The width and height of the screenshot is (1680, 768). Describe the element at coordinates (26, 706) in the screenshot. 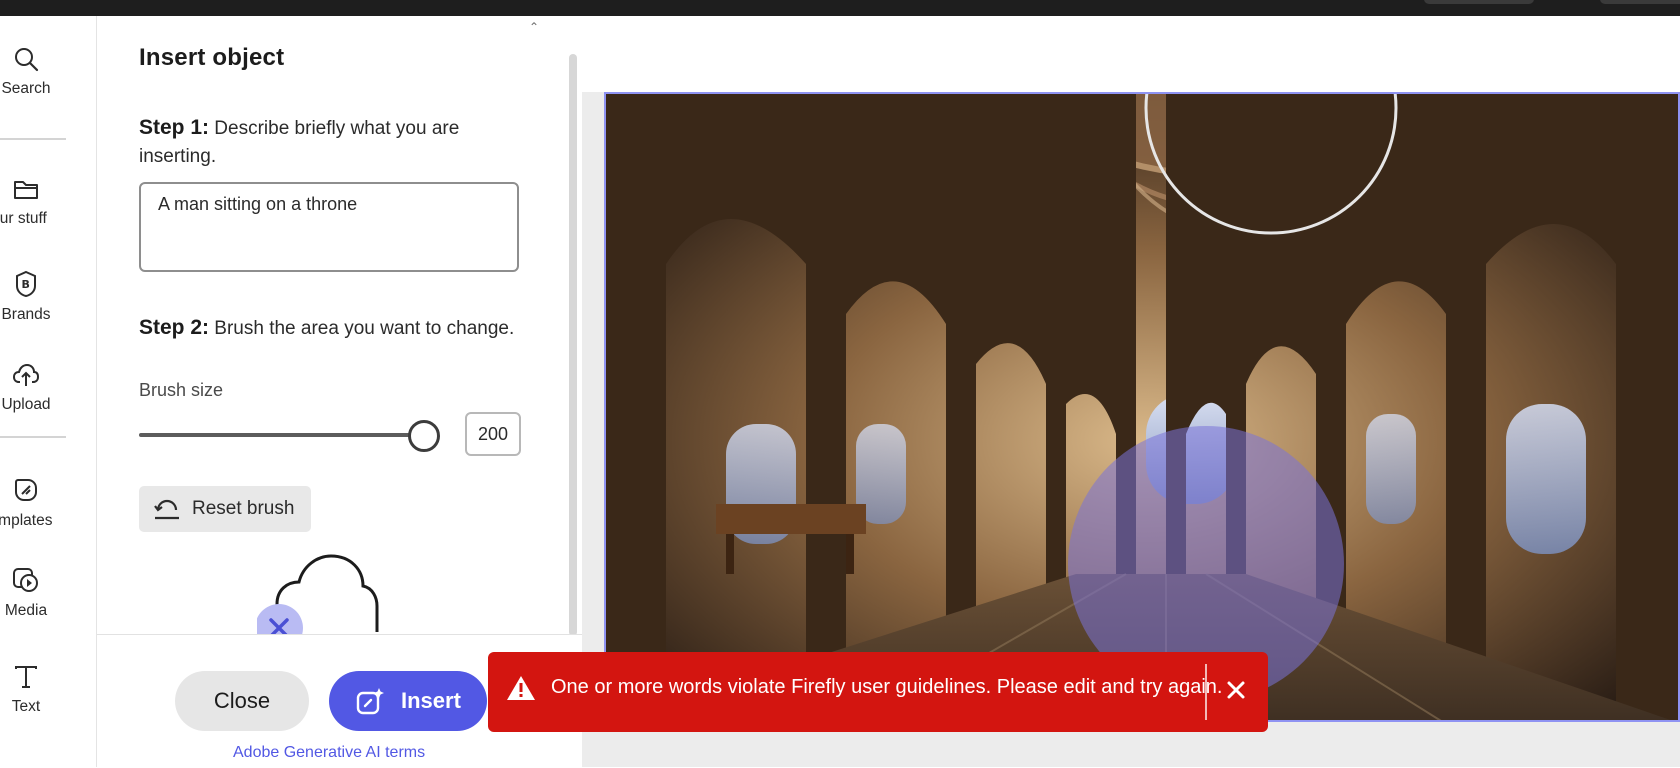

I see `rail-item-label: Text` at that location.